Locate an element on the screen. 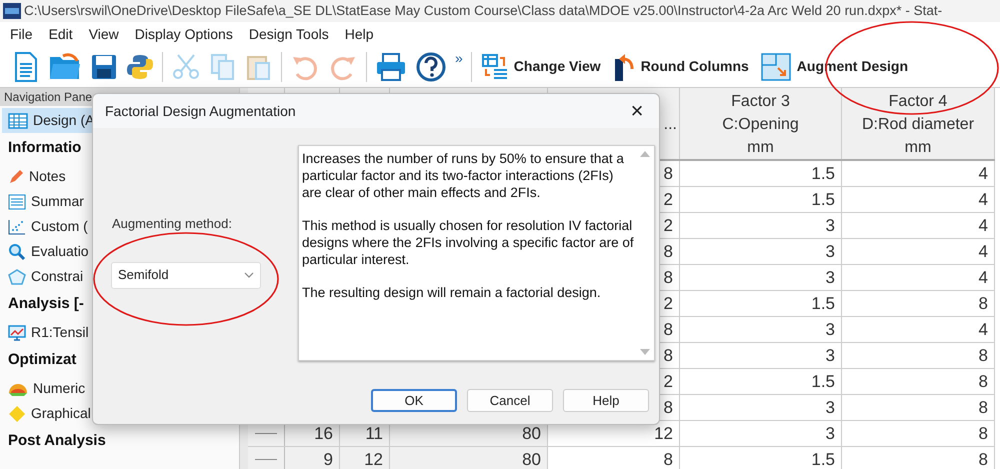 The image size is (1000, 469). section-heading: Post Analysis is located at coordinates (57, 441).